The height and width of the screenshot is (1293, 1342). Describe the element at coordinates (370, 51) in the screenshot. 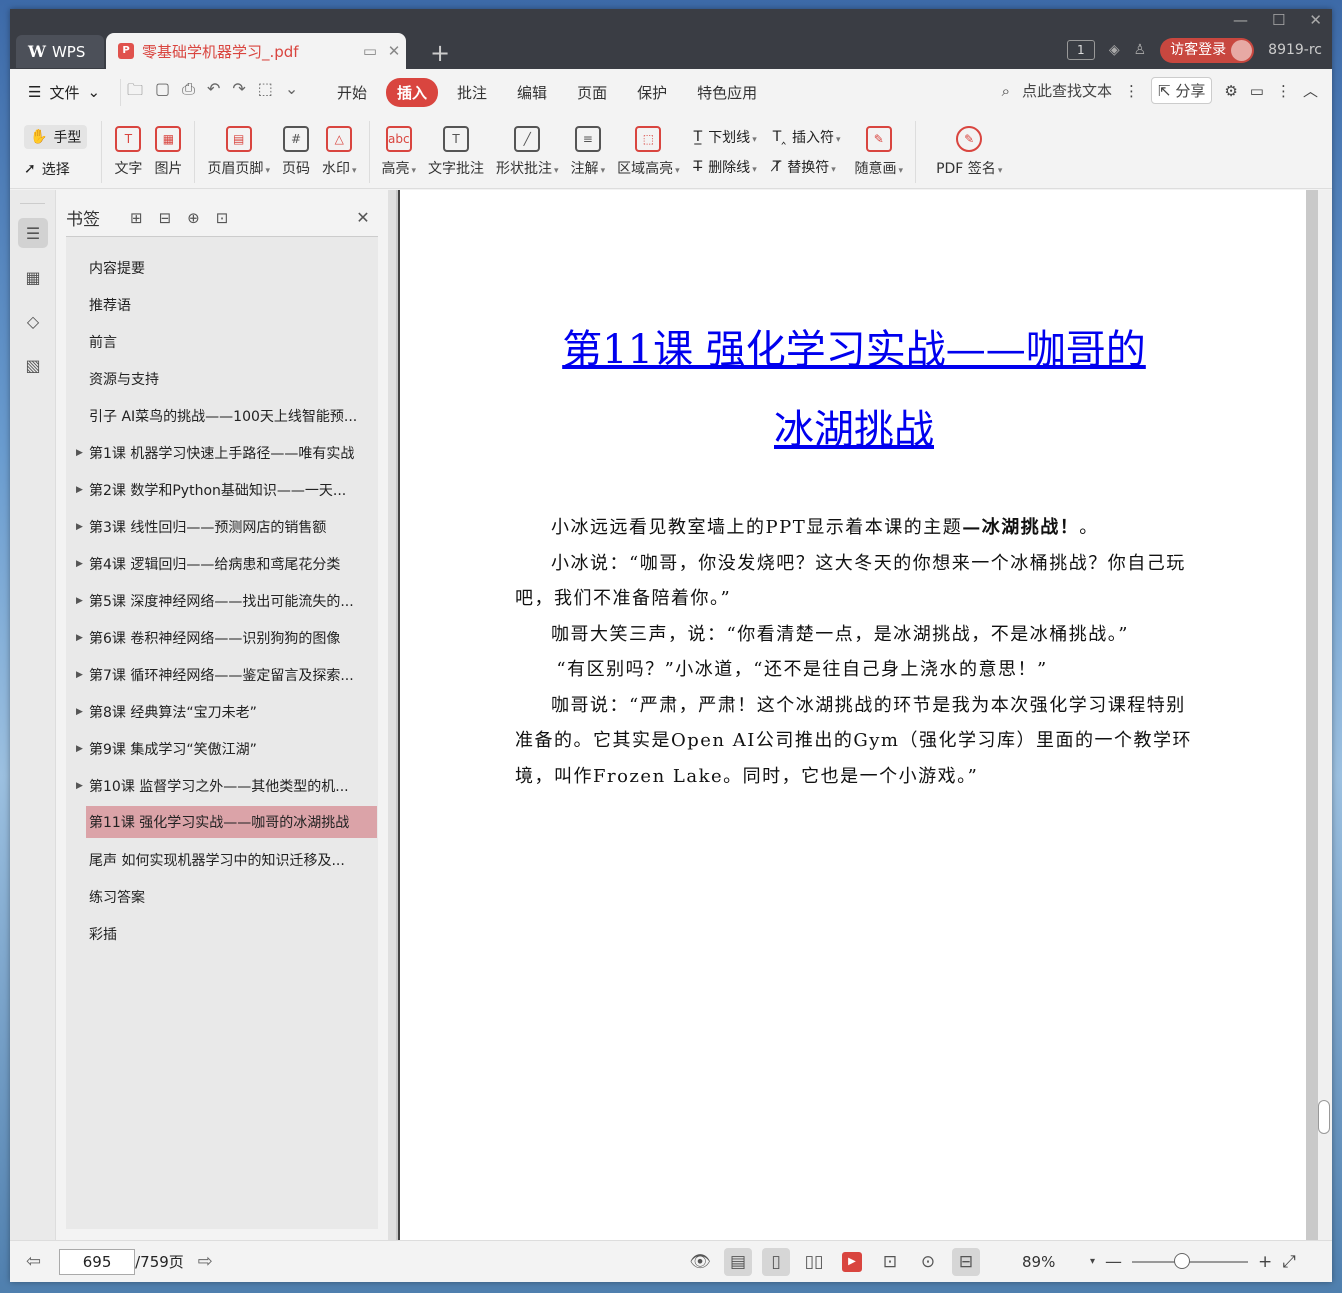

I see `tab-window-icon: ▭` at that location.